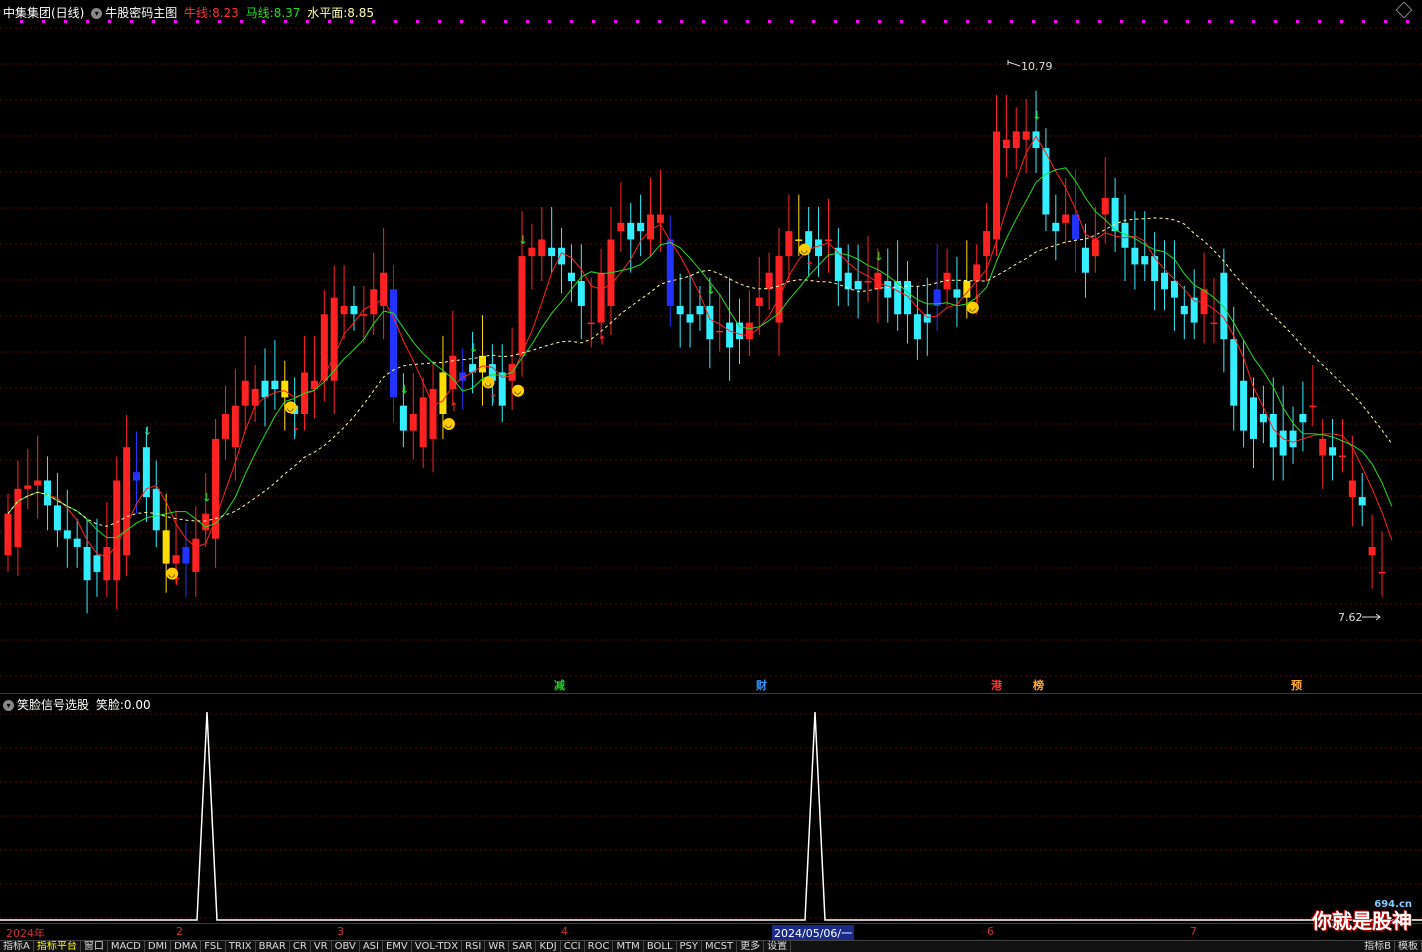 This screenshot has width=1422, height=952. What do you see at coordinates (213, 946) in the screenshot?
I see `tab-6: FSL` at bounding box center [213, 946].